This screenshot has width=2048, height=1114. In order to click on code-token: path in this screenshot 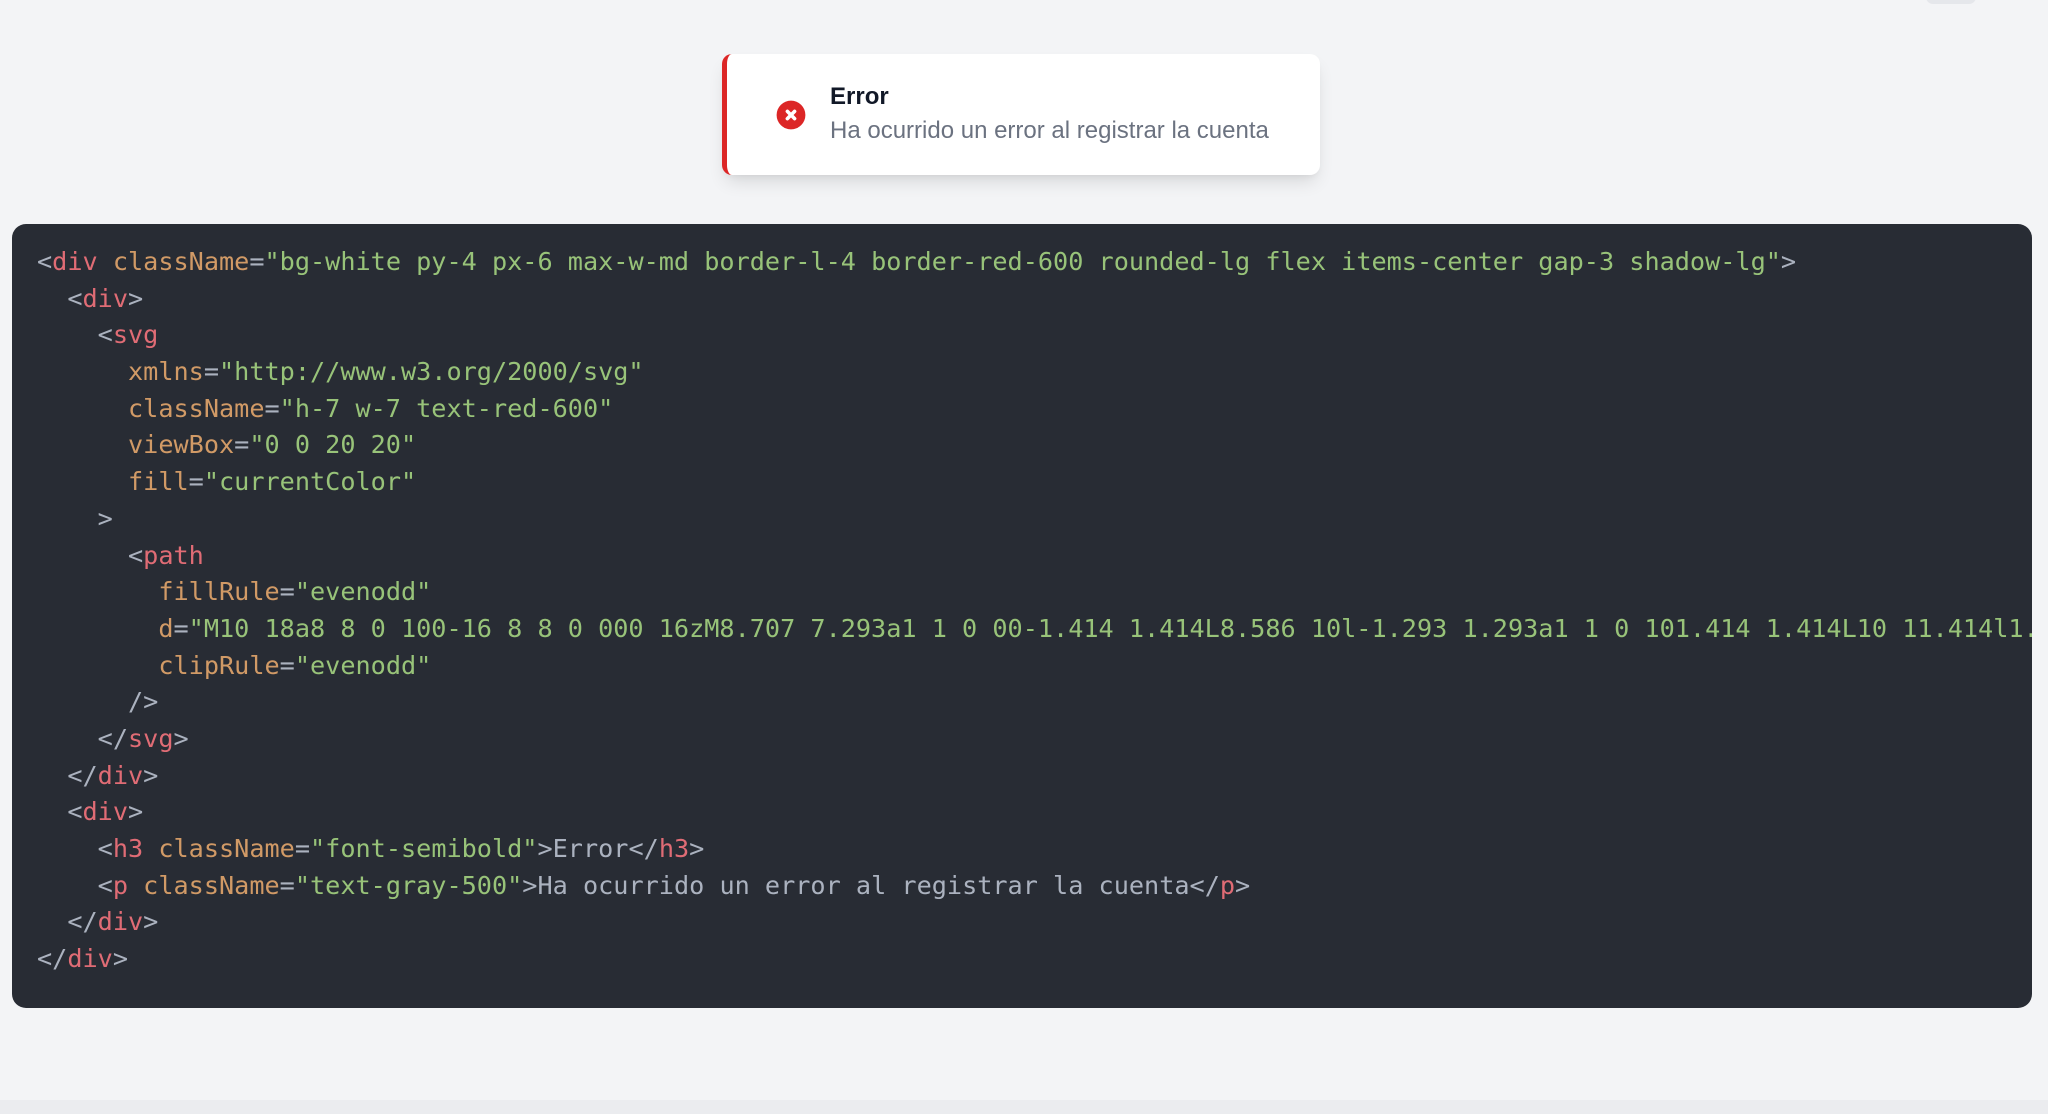, I will do `click(173, 555)`.